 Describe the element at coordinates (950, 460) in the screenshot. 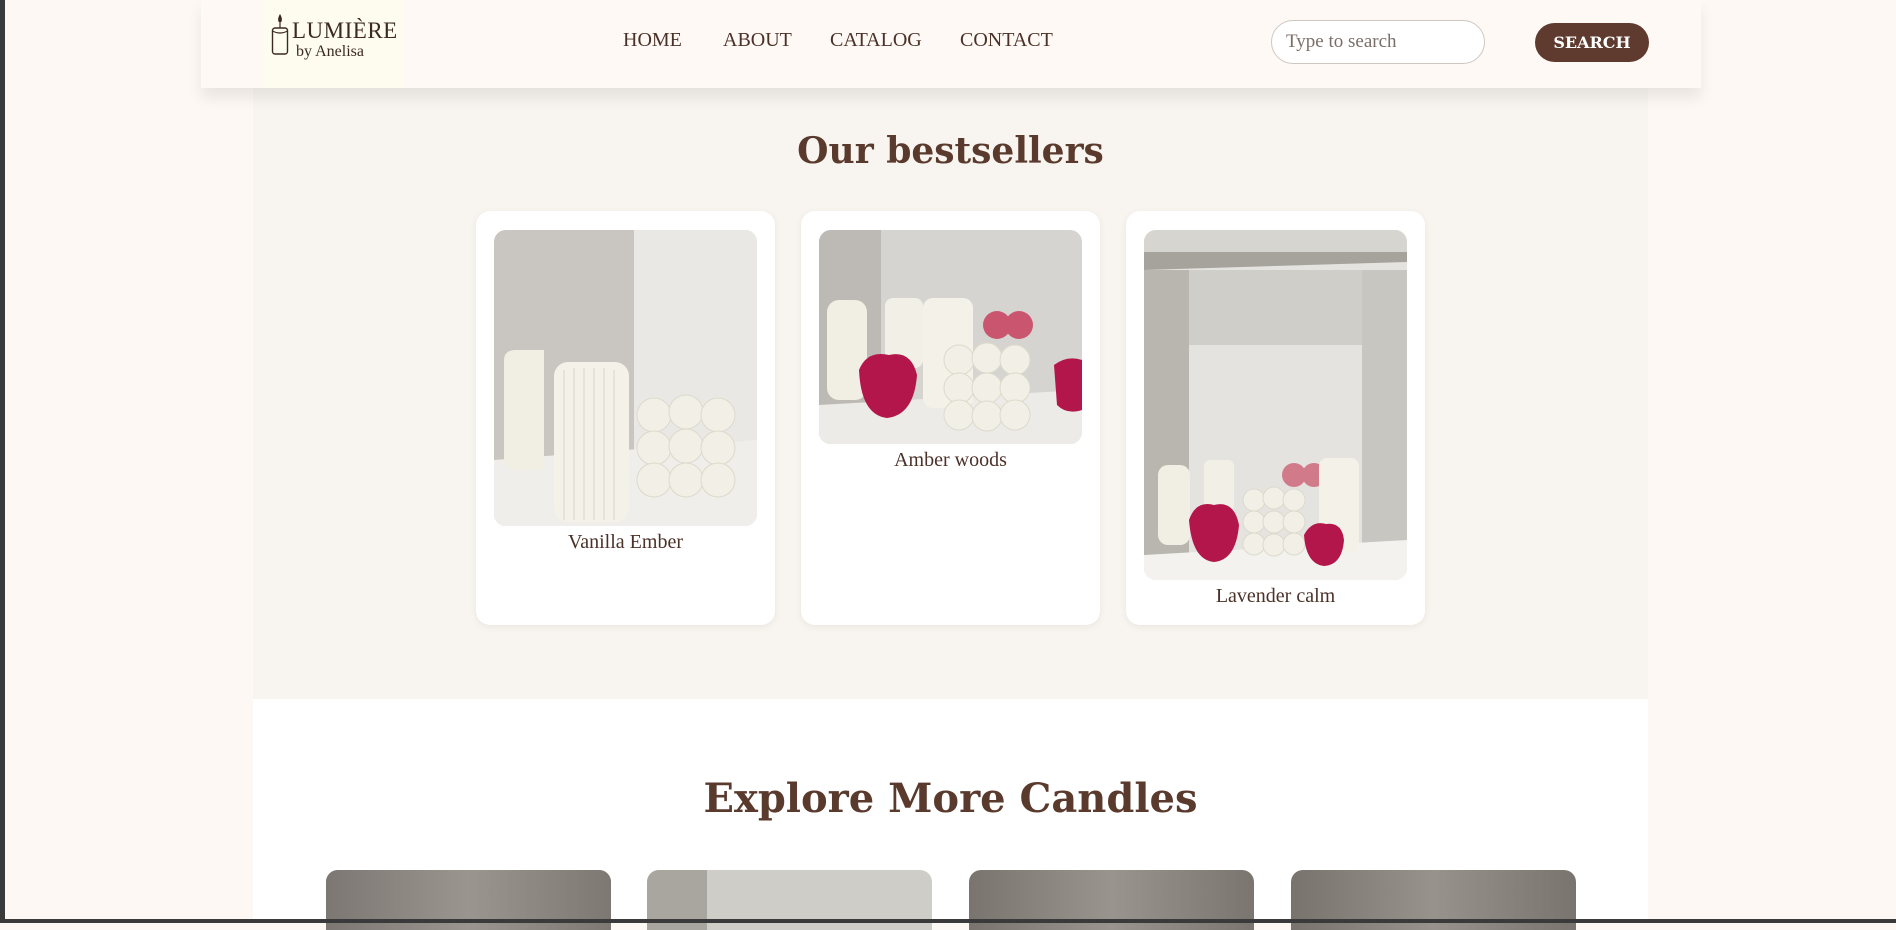

I see `product-name: Amber woods` at that location.